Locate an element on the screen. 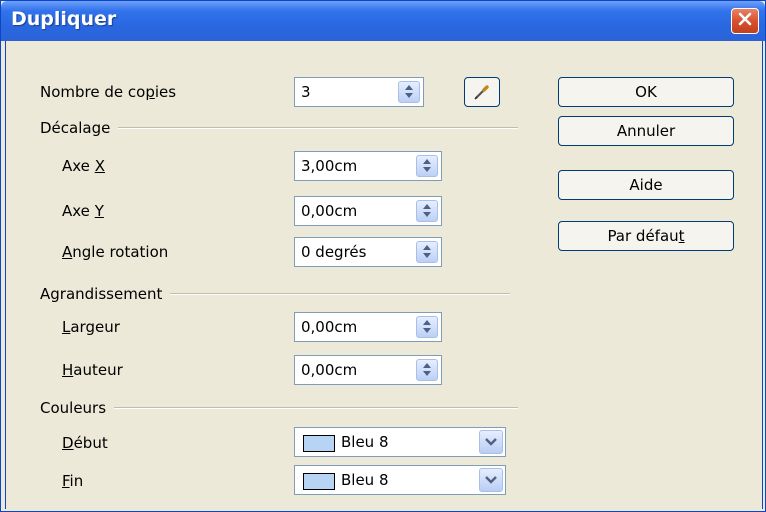 The image size is (766, 512). start-color-value: Bleu 8 is located at coordinates (365, 442).